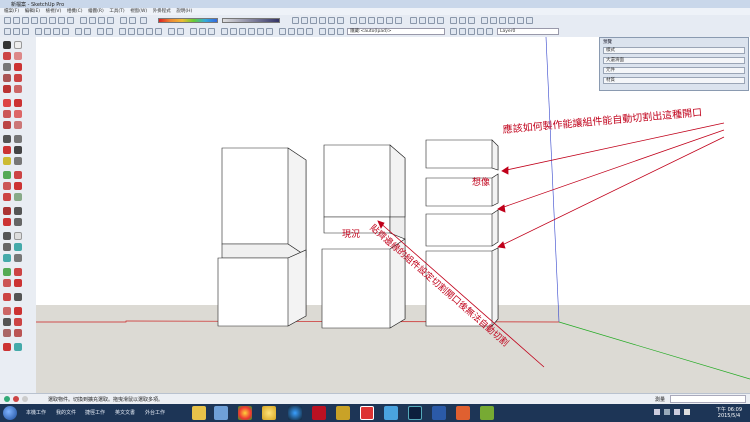  I want to click on zoom-extents-tool-icon, so click(7, 197).